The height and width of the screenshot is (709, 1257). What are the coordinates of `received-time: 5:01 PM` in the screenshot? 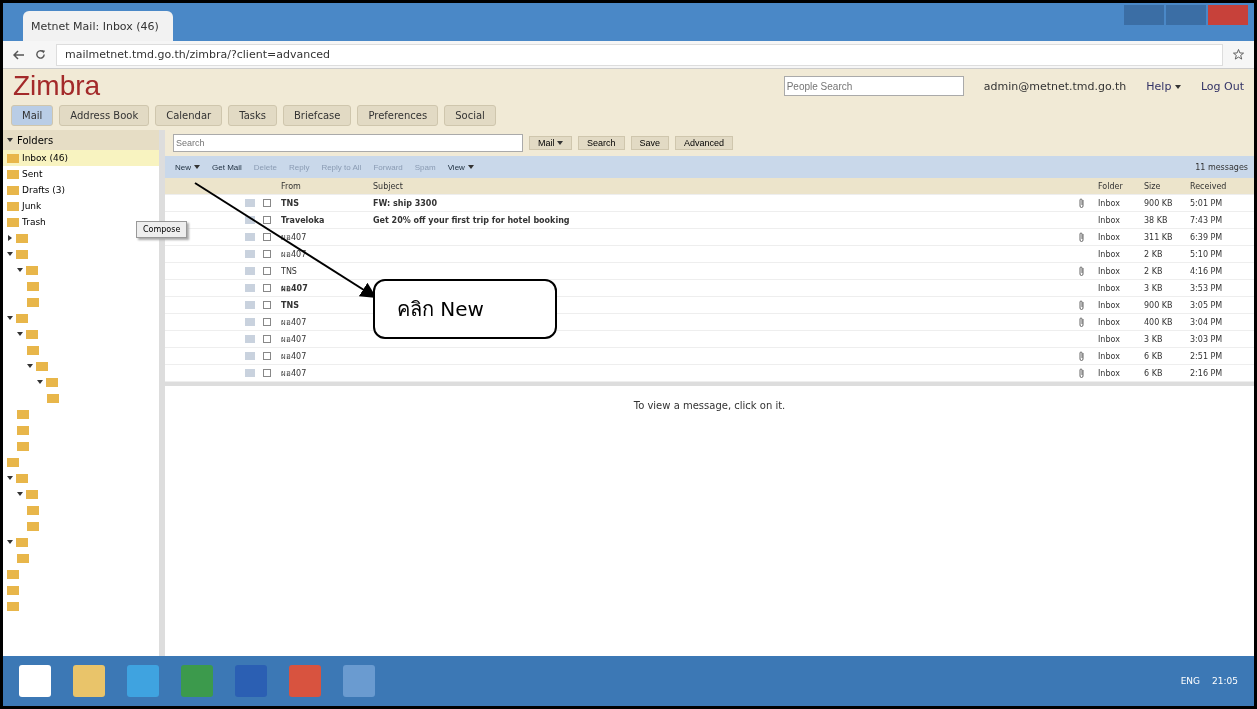 It's located at (1207, 203).